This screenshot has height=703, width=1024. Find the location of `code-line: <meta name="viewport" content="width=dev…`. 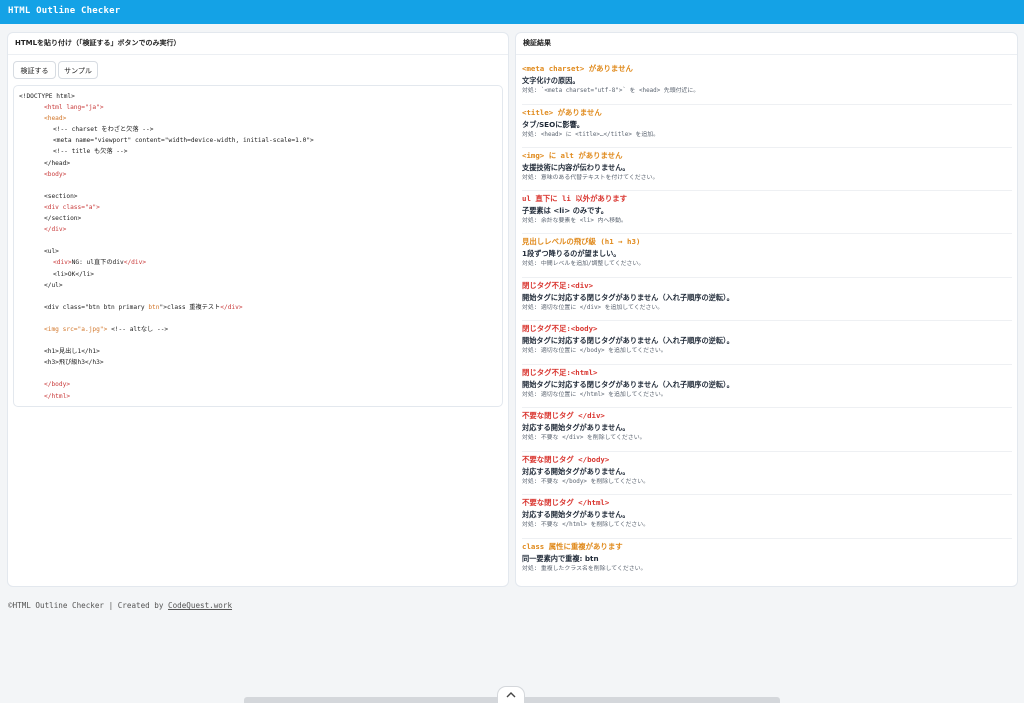

code-line: <meta name="viewport" content="width=dev… is located at coordinates (260, 140).